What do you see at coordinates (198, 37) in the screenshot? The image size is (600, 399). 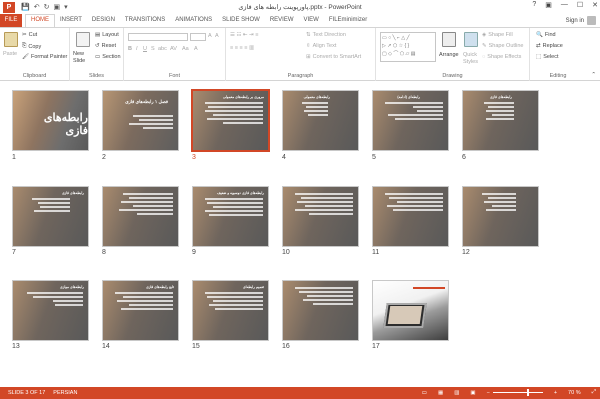 I see `font-size-combo` at bounding box center [198, 37].